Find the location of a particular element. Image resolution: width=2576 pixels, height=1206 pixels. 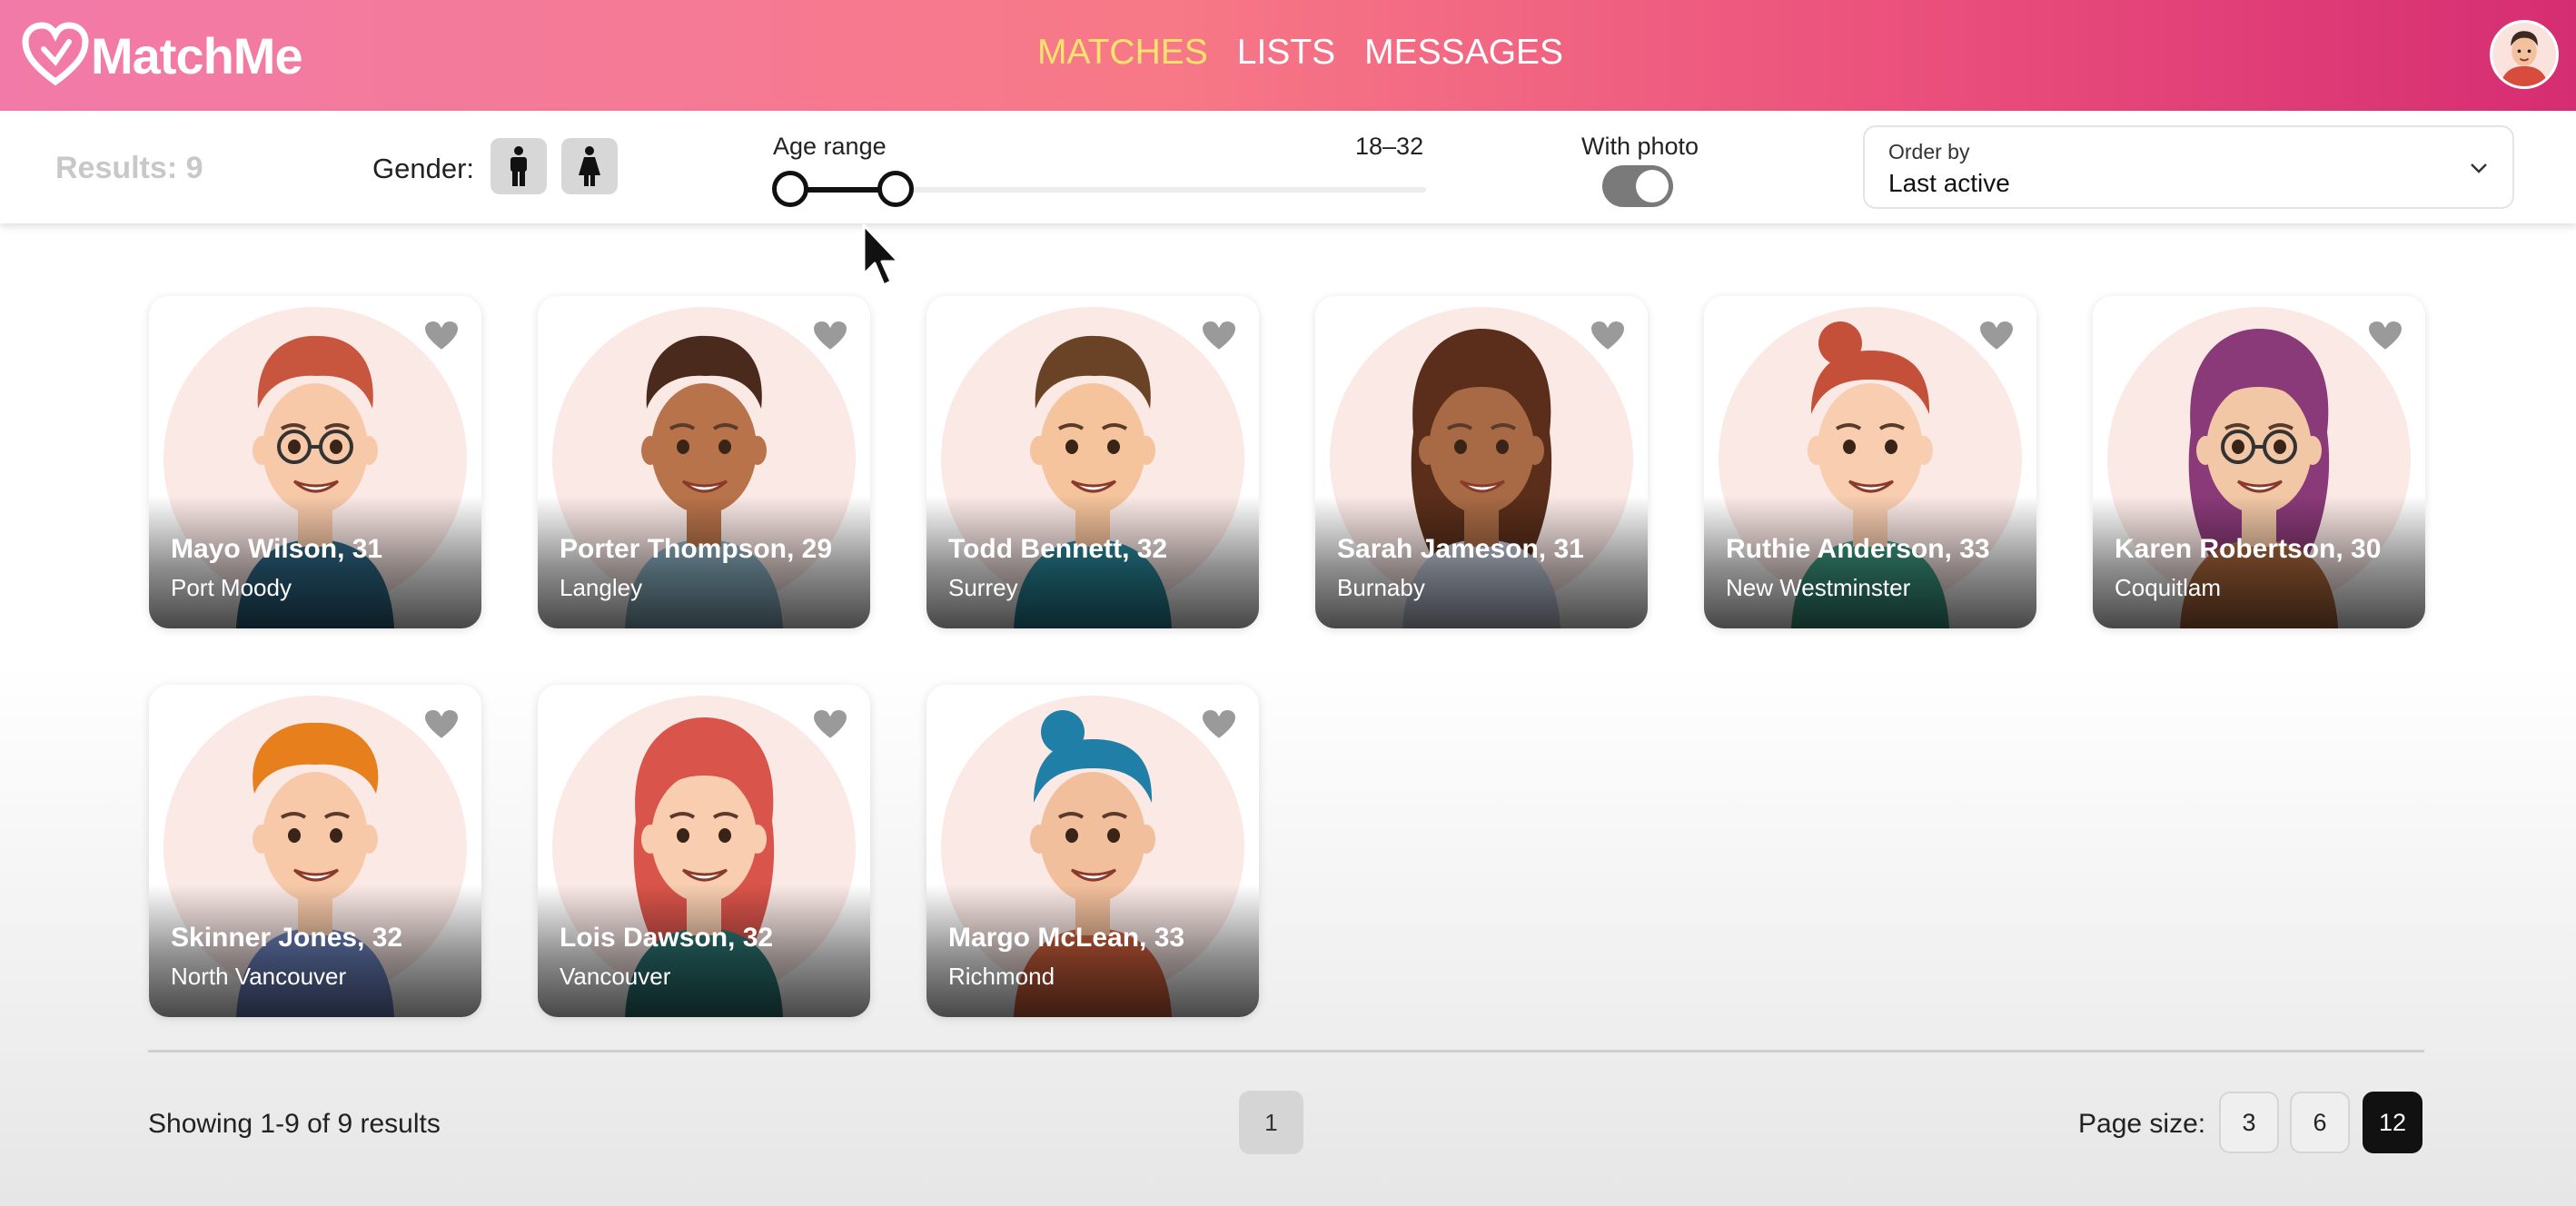

member-name: Lois Dawson, 32 is located at coordinates (667, 938).